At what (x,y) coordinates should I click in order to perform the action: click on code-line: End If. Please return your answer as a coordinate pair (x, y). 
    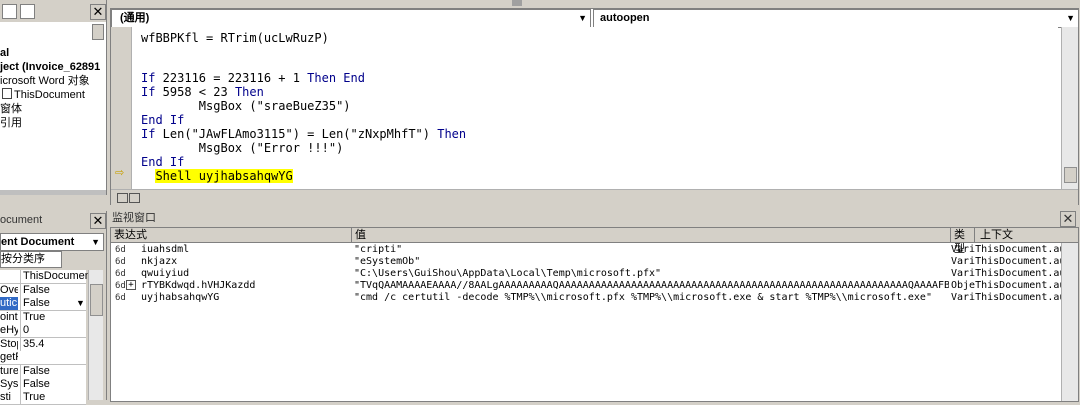
    Looking at the image, I should click on (162, 120).